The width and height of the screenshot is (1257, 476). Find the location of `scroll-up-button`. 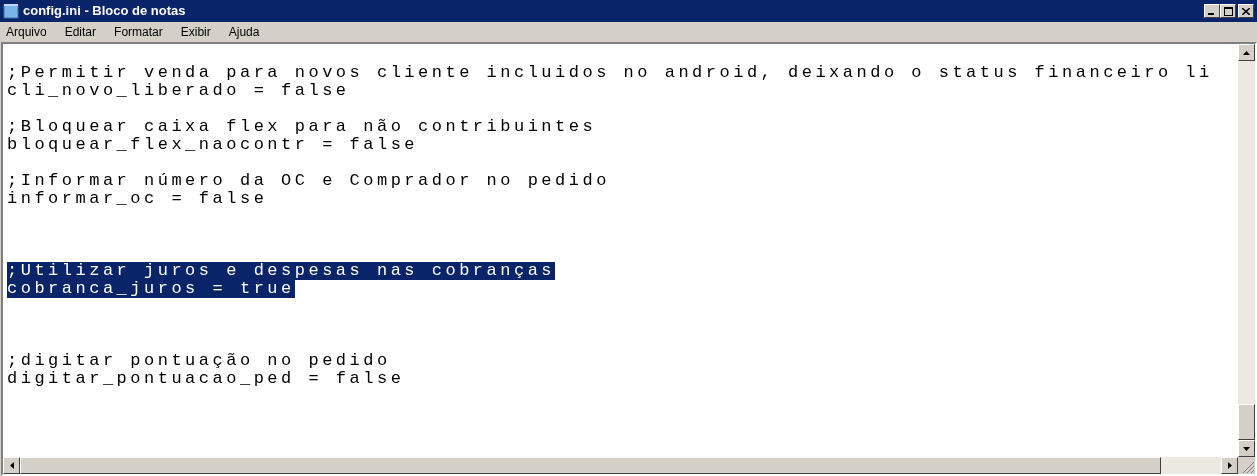

scroll-up-button is located at coordinates (1246, 52).